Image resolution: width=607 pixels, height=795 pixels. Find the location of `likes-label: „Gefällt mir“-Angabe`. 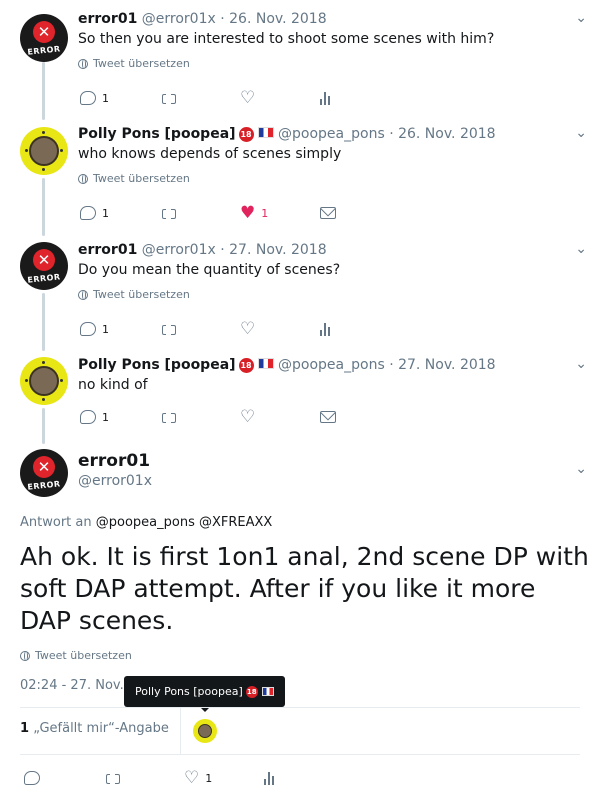

likes-label: „Gefällt mir“-Angabe is located at coordinates (101, 728).